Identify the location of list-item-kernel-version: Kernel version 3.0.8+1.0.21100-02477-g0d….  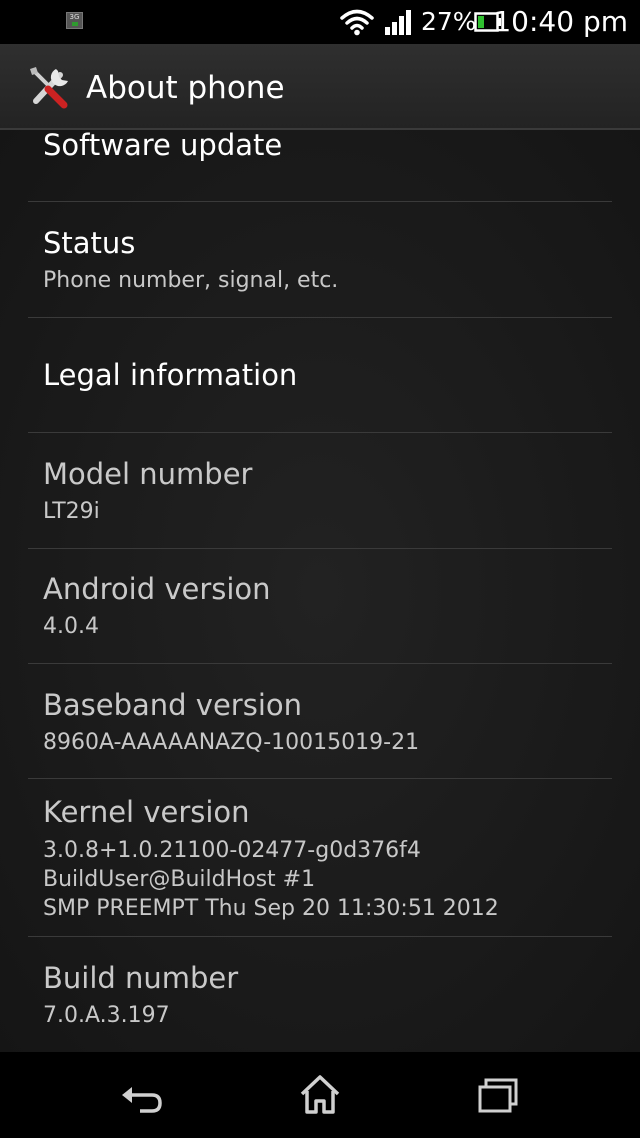
(320, 858).